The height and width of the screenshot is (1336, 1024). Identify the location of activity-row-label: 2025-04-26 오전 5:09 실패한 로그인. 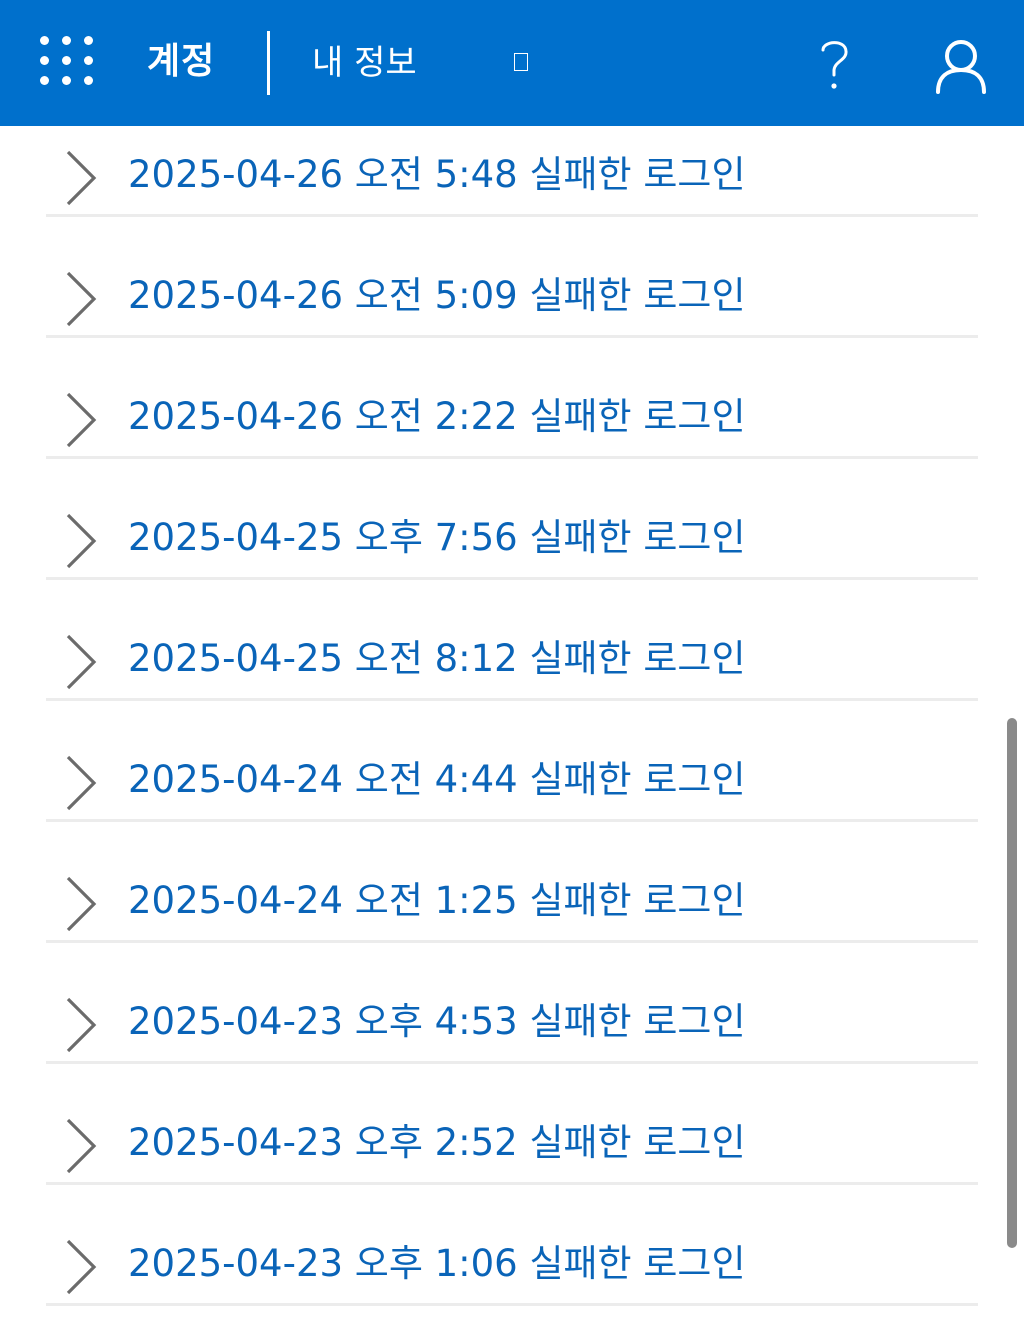
(436, 296).